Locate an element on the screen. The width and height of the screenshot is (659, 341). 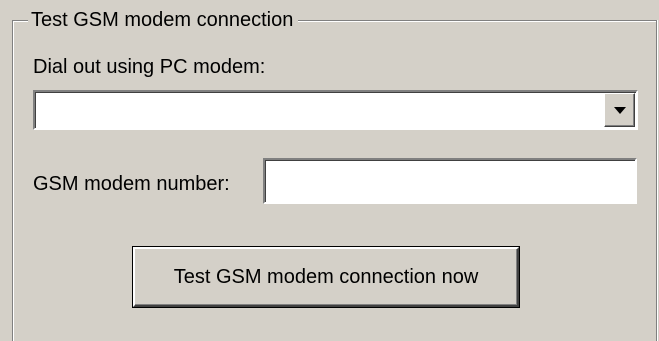
gsm-modem-number-label: GSM modem number: is located at coordinates (131, 184).